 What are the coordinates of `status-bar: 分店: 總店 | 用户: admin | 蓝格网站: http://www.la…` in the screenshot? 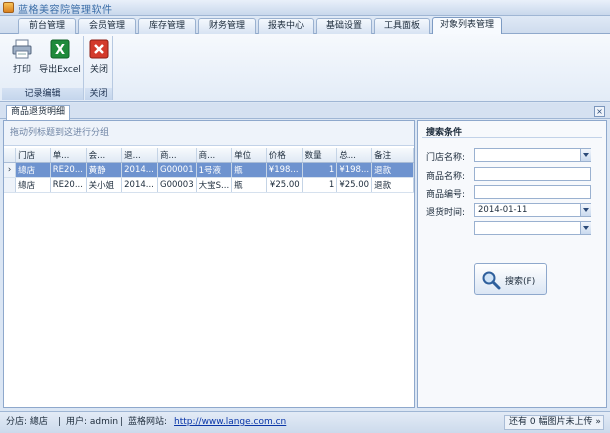 It's located at (305, 422).